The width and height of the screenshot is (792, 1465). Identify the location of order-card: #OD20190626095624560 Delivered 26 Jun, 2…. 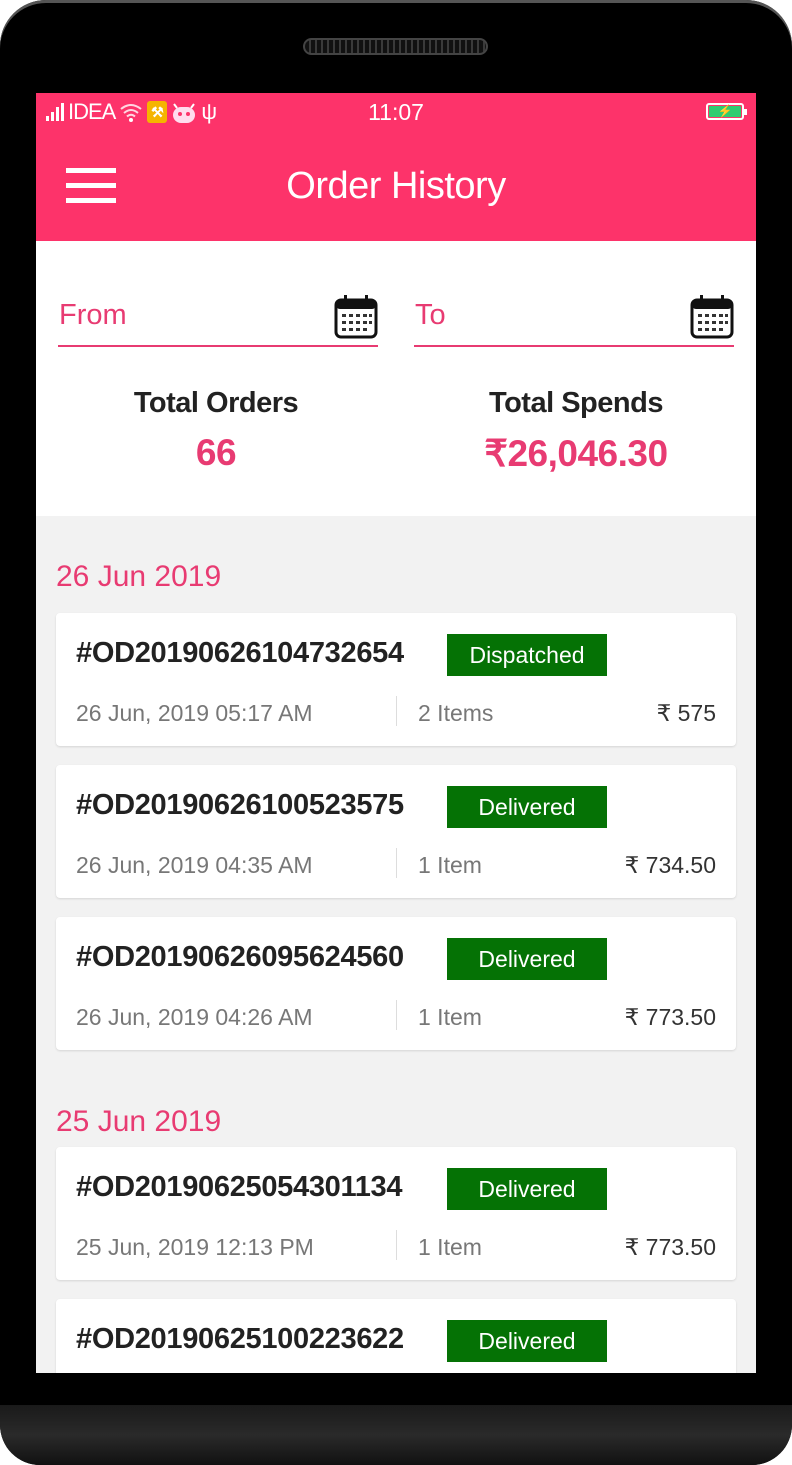
(396, 983).